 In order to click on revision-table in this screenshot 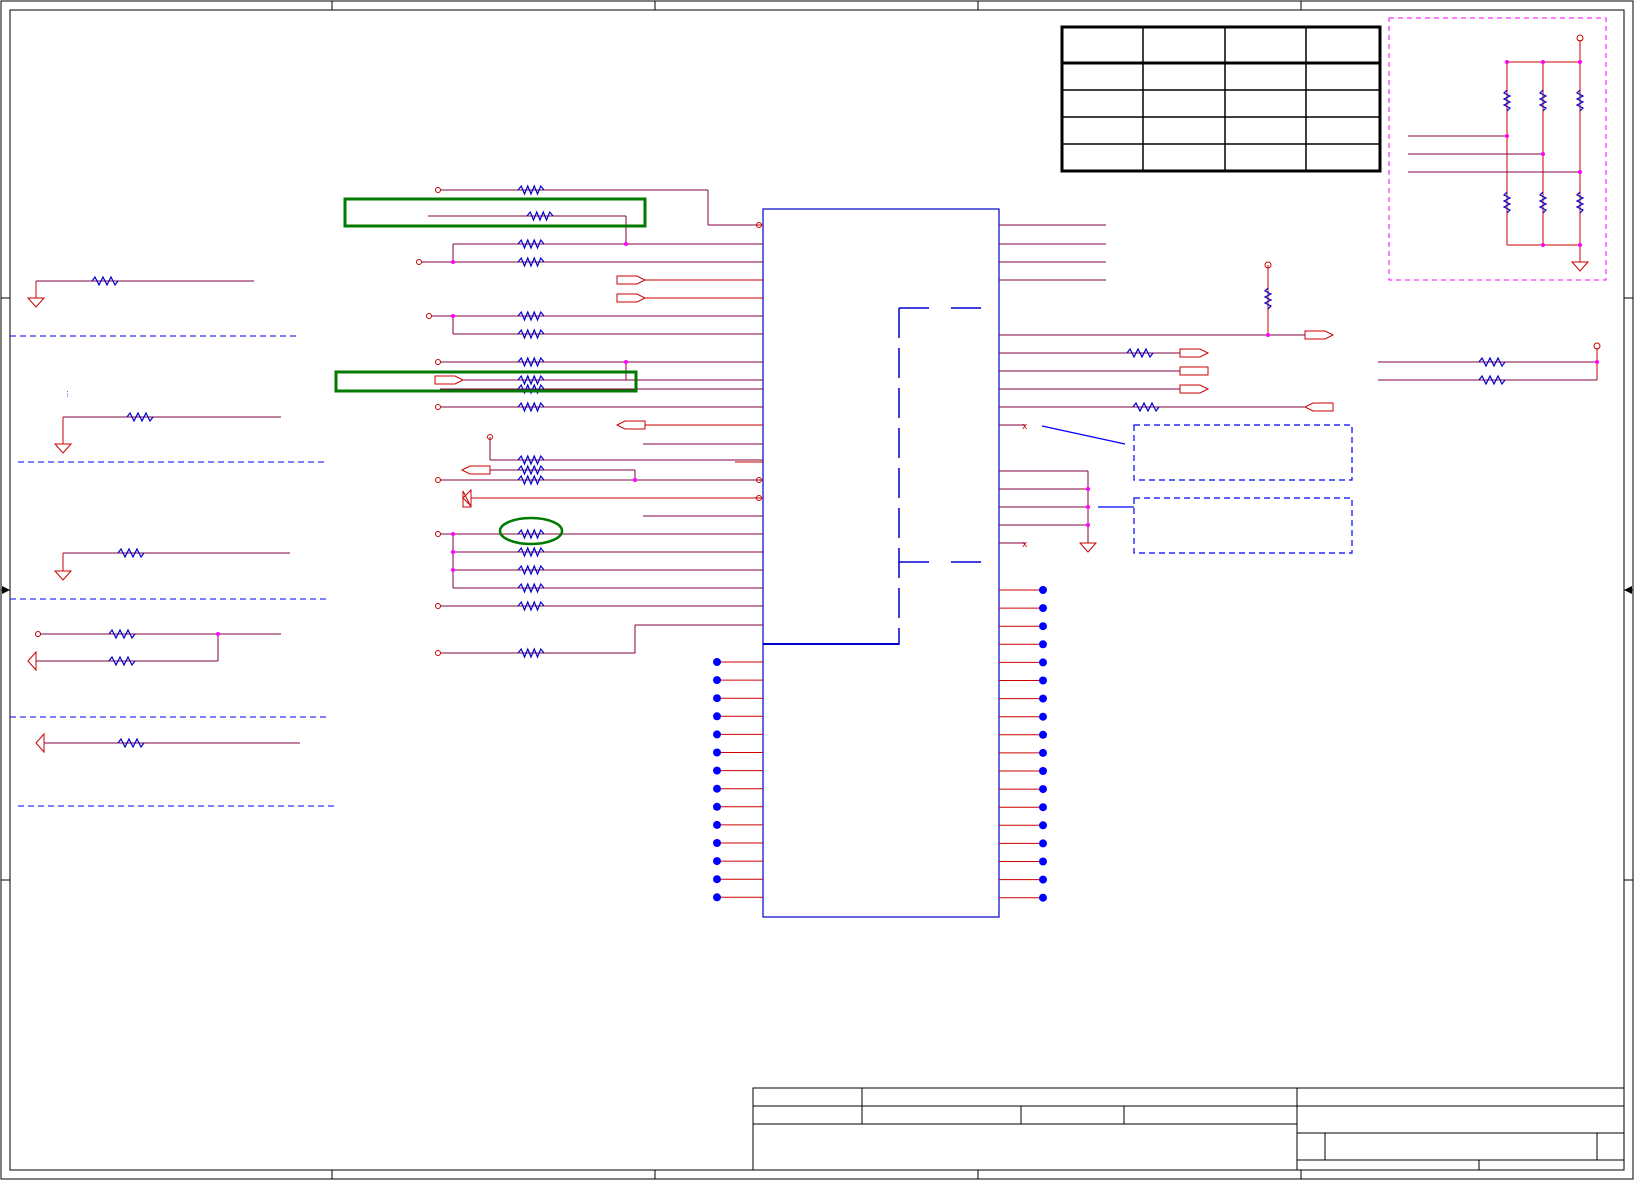, I will do `click(1221, 99)`.